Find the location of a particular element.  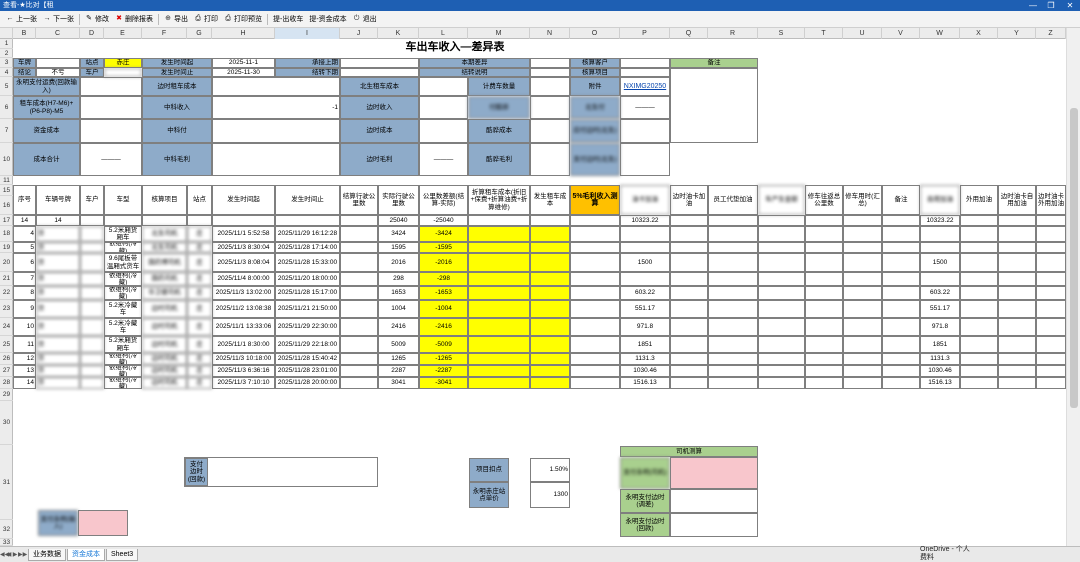

data-row-4-cell-3: 依维柯(冷藏) is located at coordinates (123, 293).